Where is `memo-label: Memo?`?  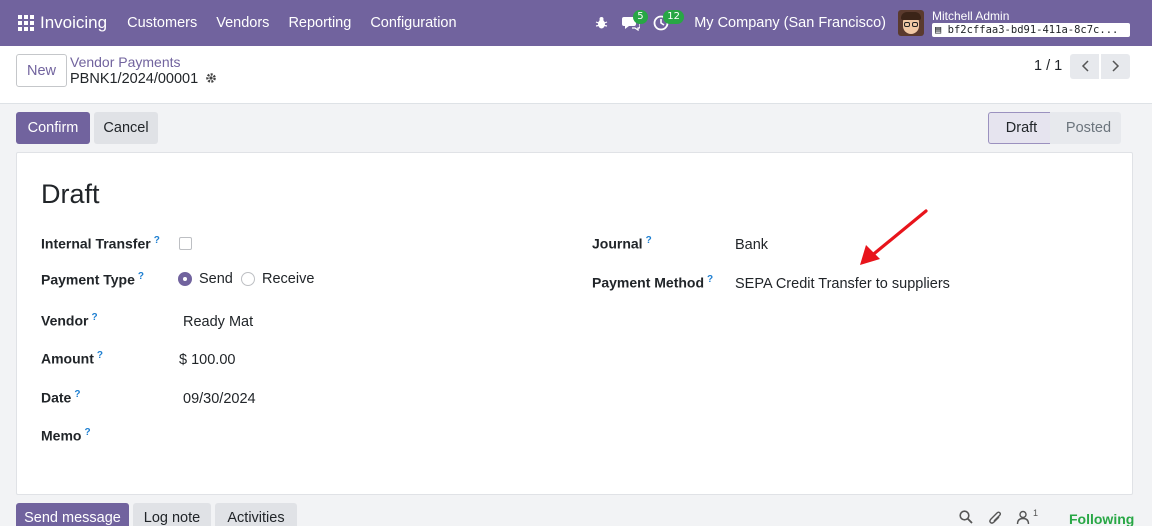 memo-label: Memo? is located at coordinates (66, 435).